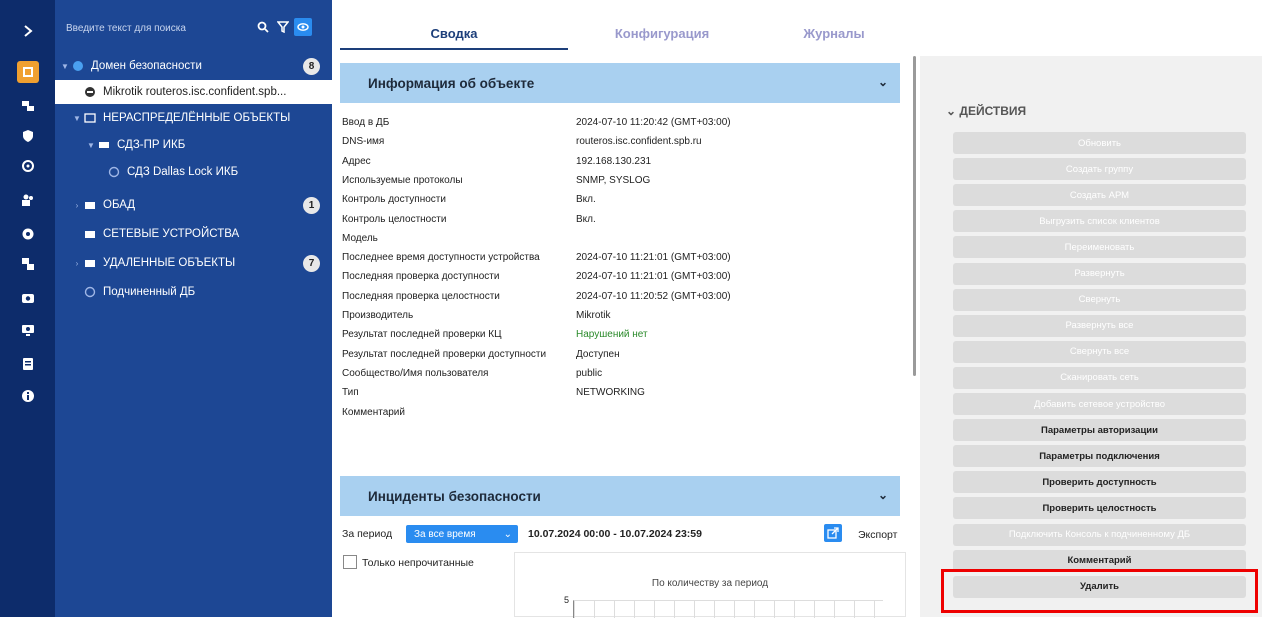 This screenshot has height=618, width=1262. Describe the element at coordinates (367, 534) in the screenshot. I see `period-label: За период` at that location.